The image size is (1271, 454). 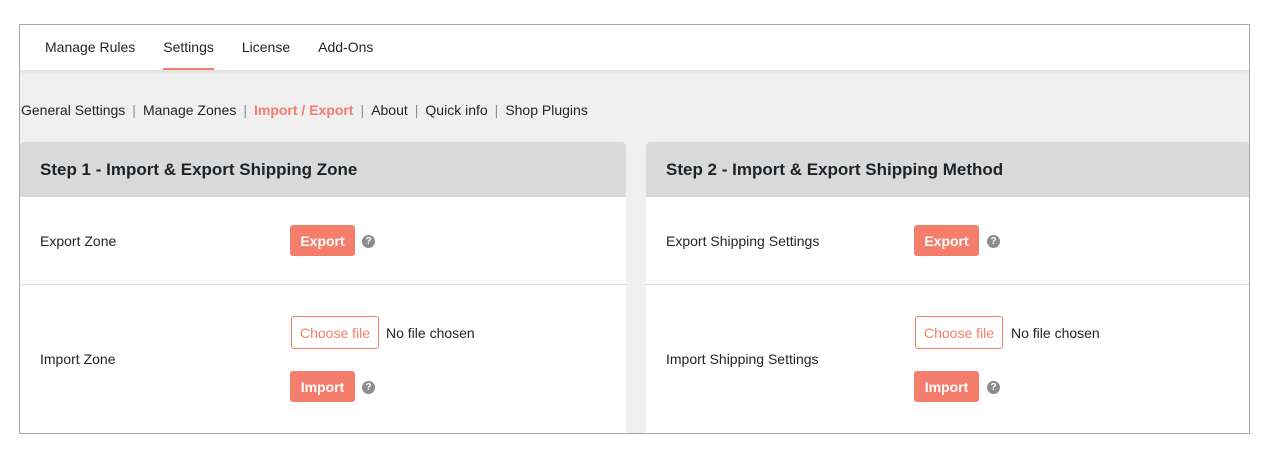 I want to click on export-shipping-row: Export Shipping Settings Export ?, so click(x=947, y=241).